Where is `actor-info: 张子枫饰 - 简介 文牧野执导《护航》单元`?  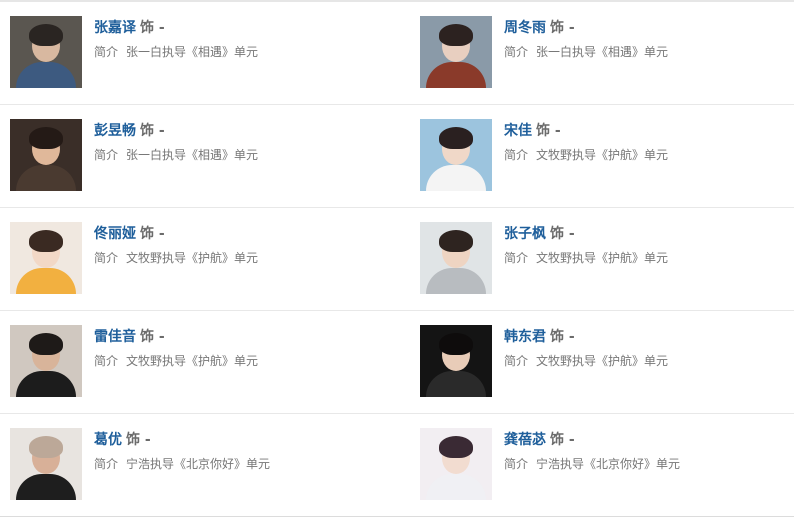 actor-info: 张子枫饰 - 简介 文牧野执导《护航》单元 is located at coordinates (639, 245).